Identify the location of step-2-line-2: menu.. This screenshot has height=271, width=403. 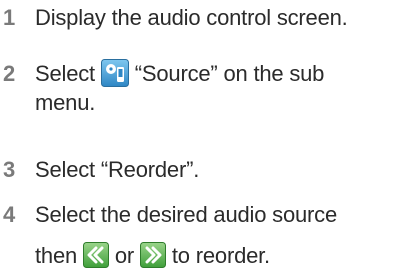
(65, 103).